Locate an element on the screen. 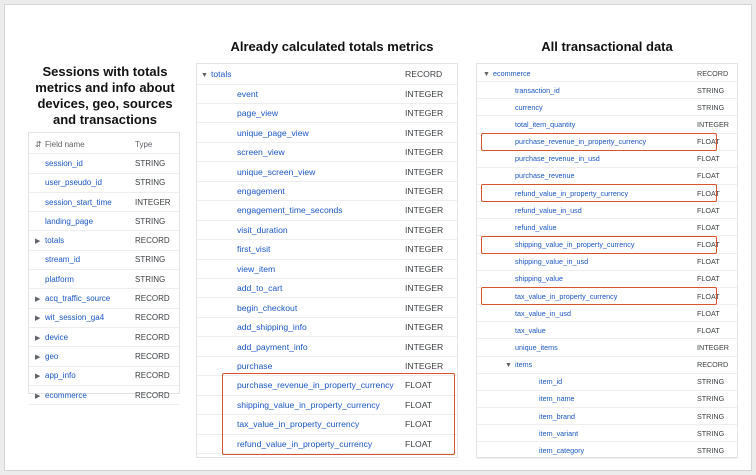 The height and width of the screenshot is (475, 756). field-link-app-info: app_info is located at coordinates (60, 375).